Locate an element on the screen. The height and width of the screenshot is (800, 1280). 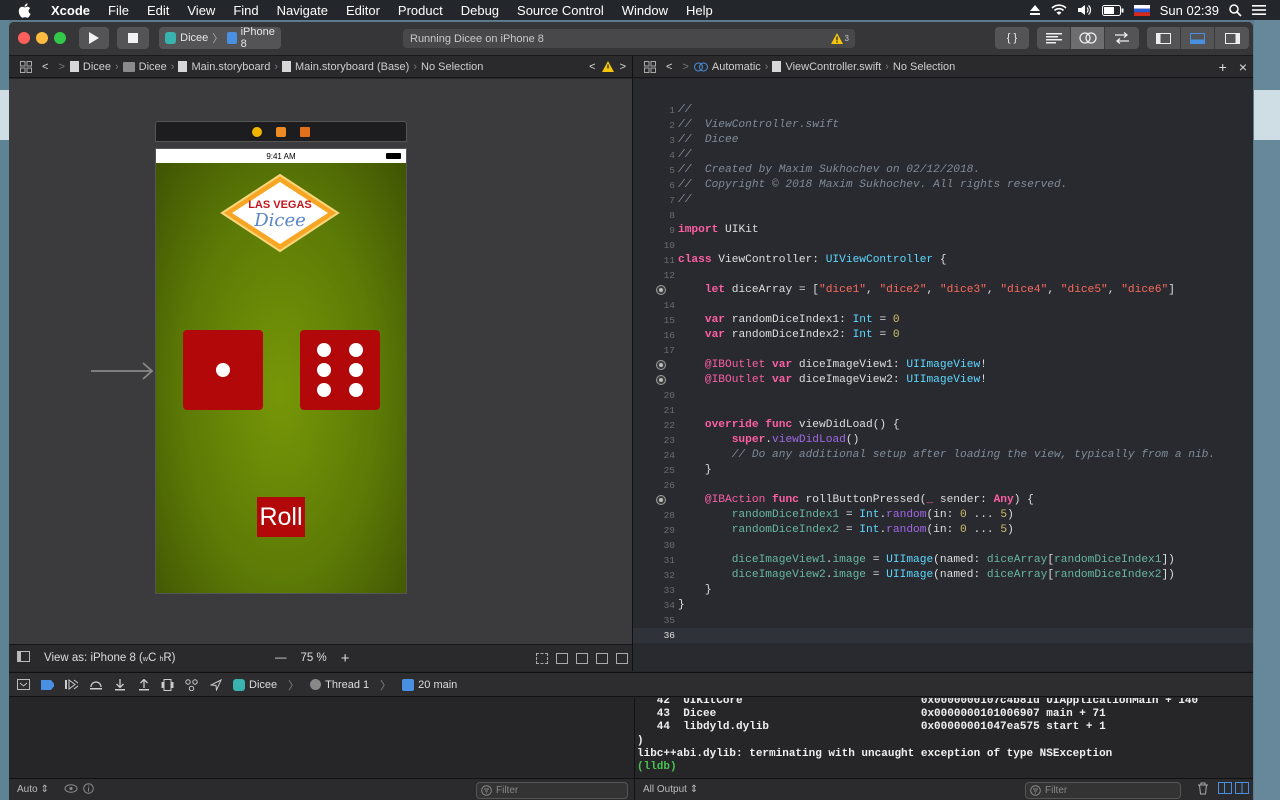
flag-icon is located at coordinates (1141, 10).